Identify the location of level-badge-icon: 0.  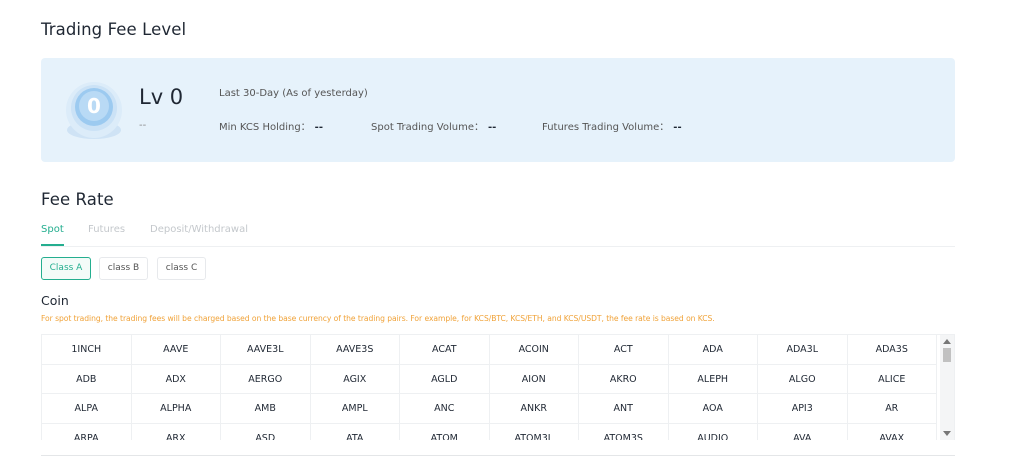
(94, 111).